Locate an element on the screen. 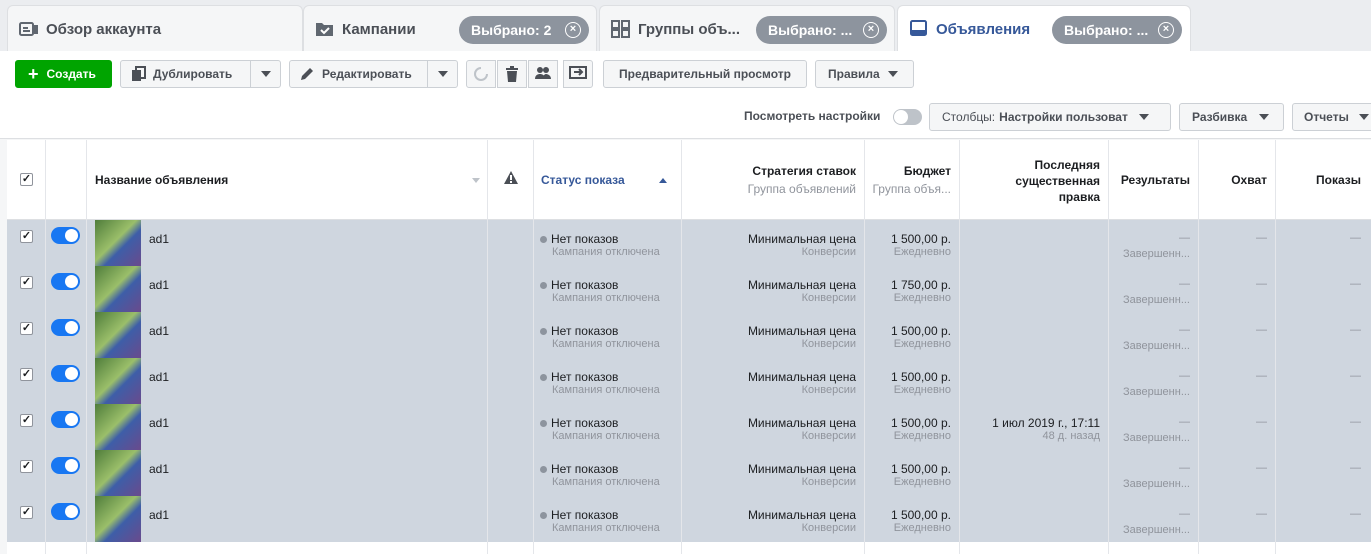  view-settings-toggle is located at coordinates (907, 117).